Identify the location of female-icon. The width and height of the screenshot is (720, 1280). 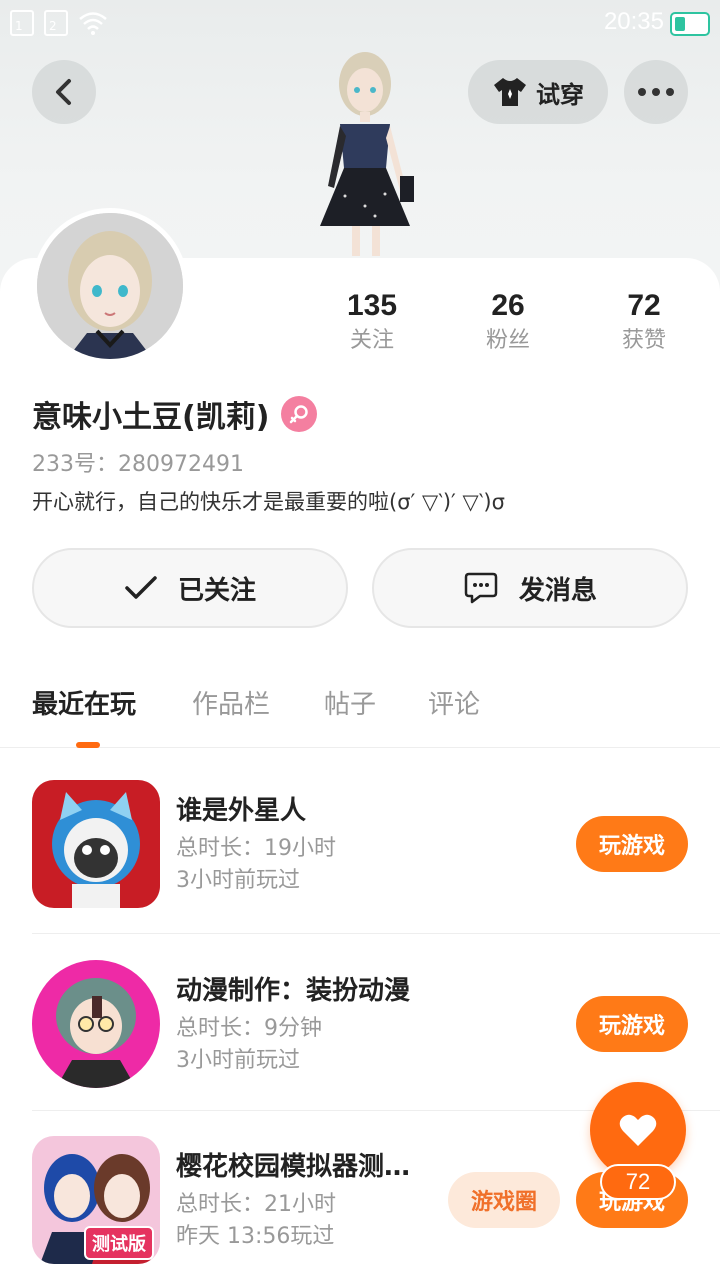
(299, 414).